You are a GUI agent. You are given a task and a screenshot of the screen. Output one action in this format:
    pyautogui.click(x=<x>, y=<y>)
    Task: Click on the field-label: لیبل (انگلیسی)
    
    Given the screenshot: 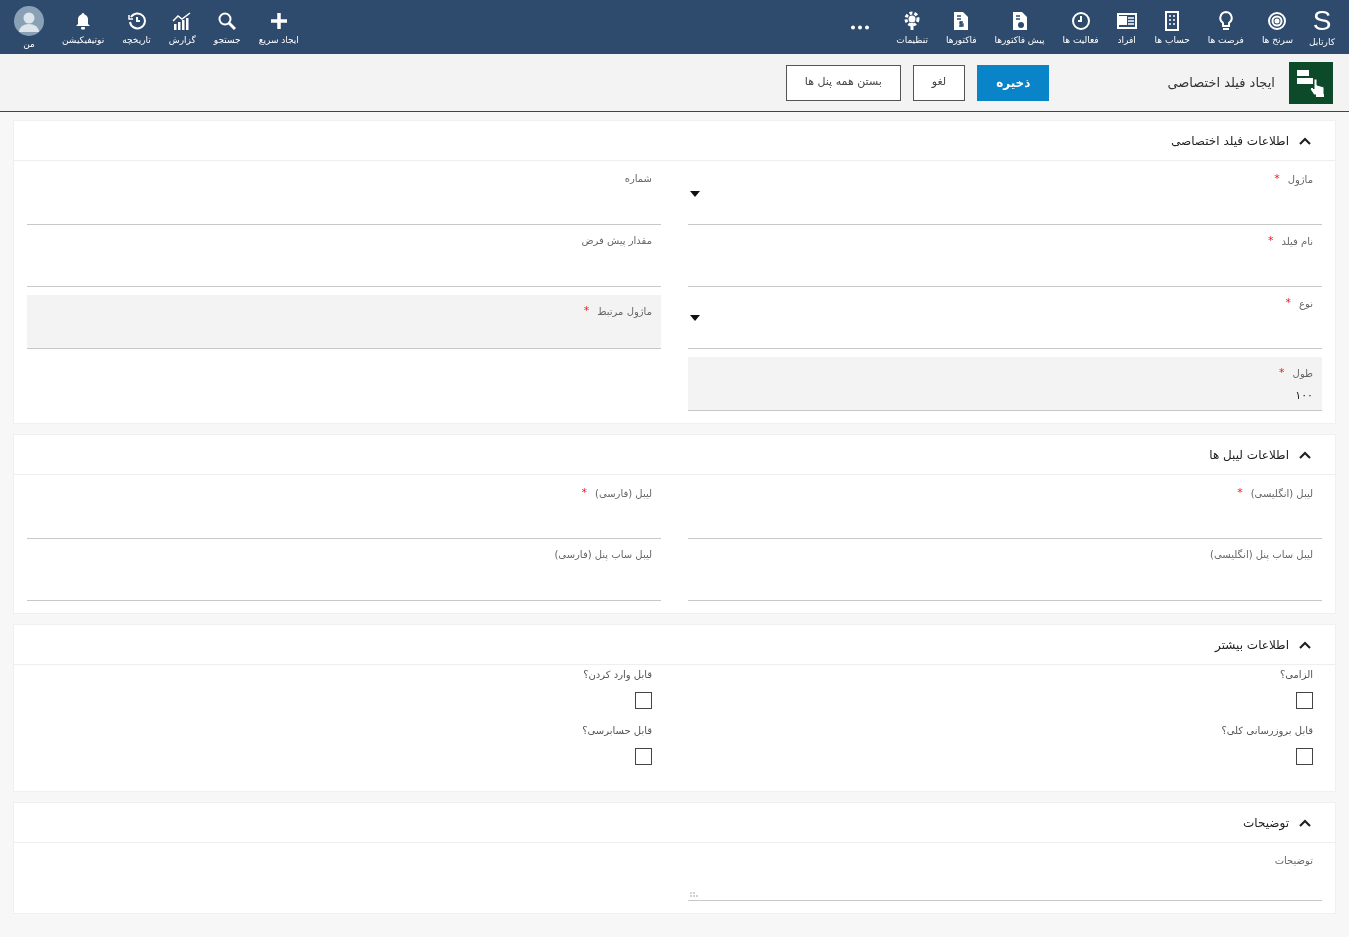 What is the action you would take?
    pyautogui.click(x=1281, y=493)
    